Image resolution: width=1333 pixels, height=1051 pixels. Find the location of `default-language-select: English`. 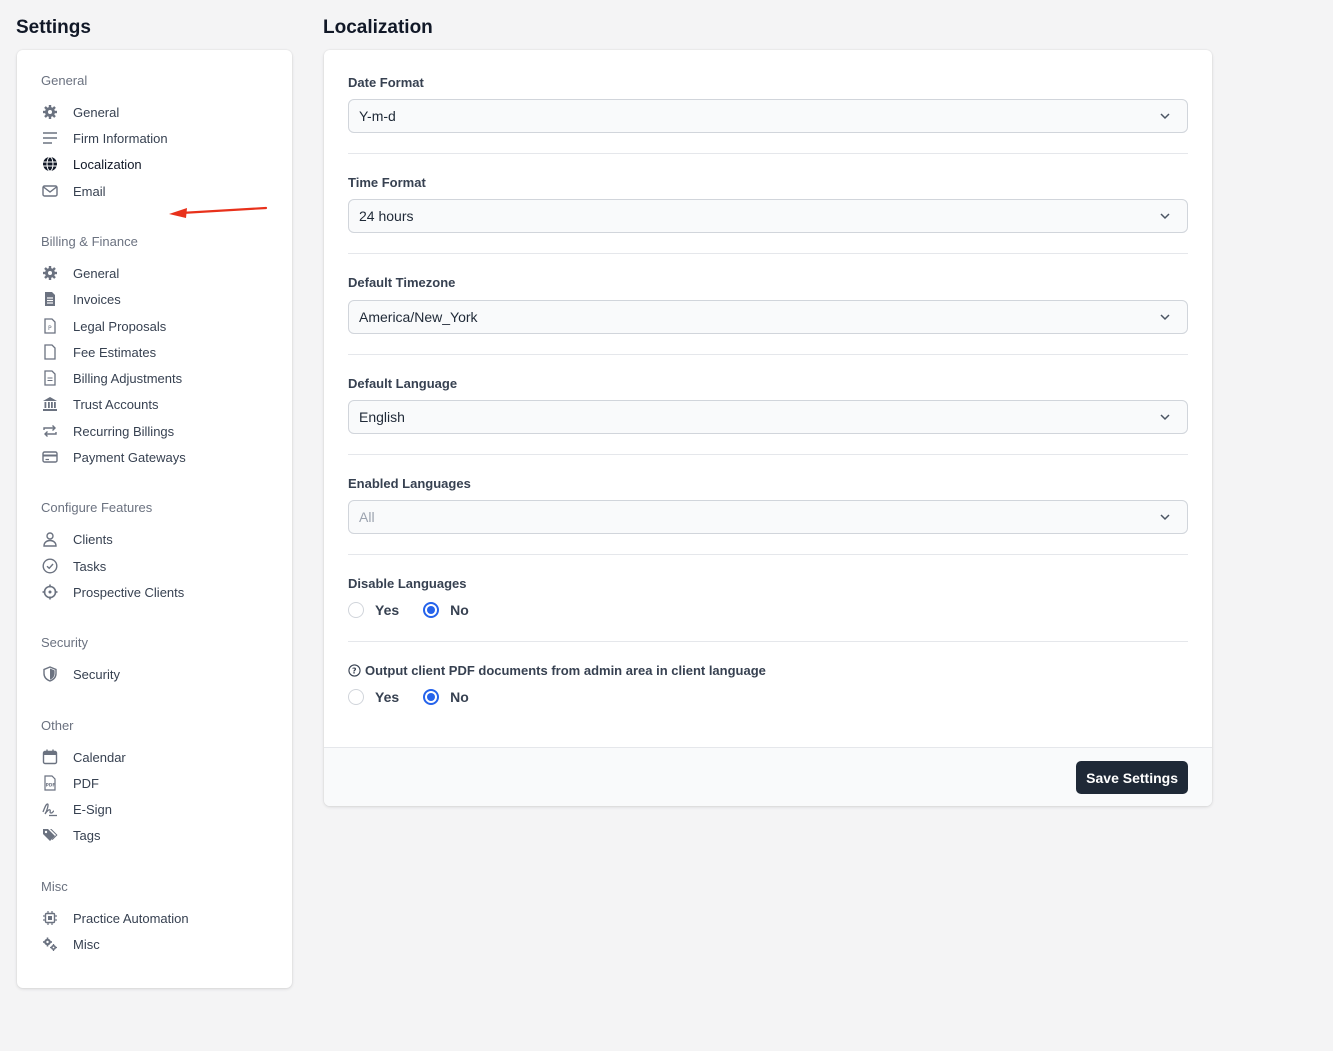

default-language-select: English is located at coordinates (768, 417).